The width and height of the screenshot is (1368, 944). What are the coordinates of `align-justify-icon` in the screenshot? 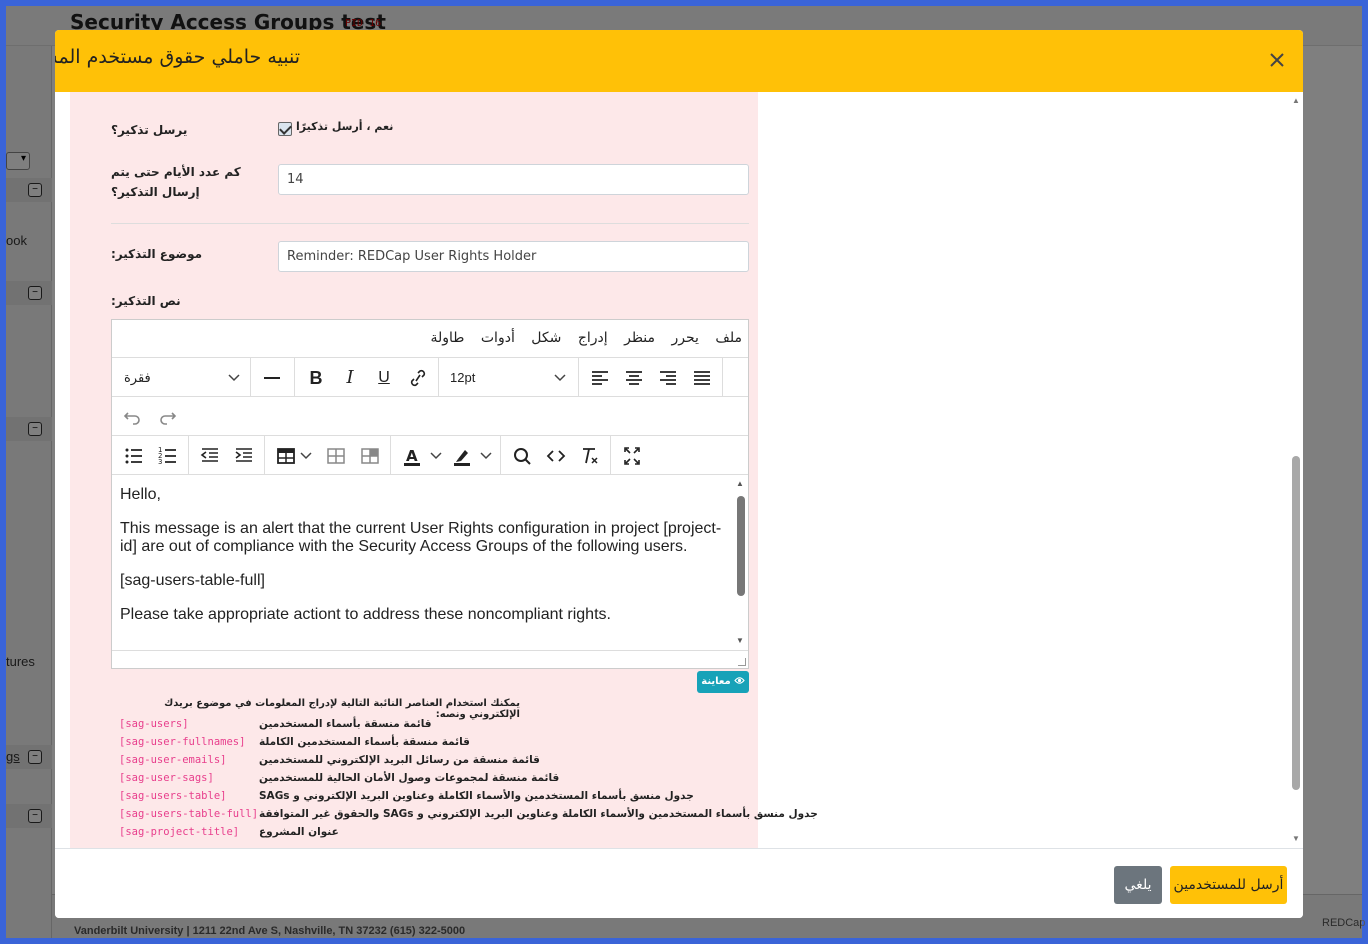 It's located at (702, 378).